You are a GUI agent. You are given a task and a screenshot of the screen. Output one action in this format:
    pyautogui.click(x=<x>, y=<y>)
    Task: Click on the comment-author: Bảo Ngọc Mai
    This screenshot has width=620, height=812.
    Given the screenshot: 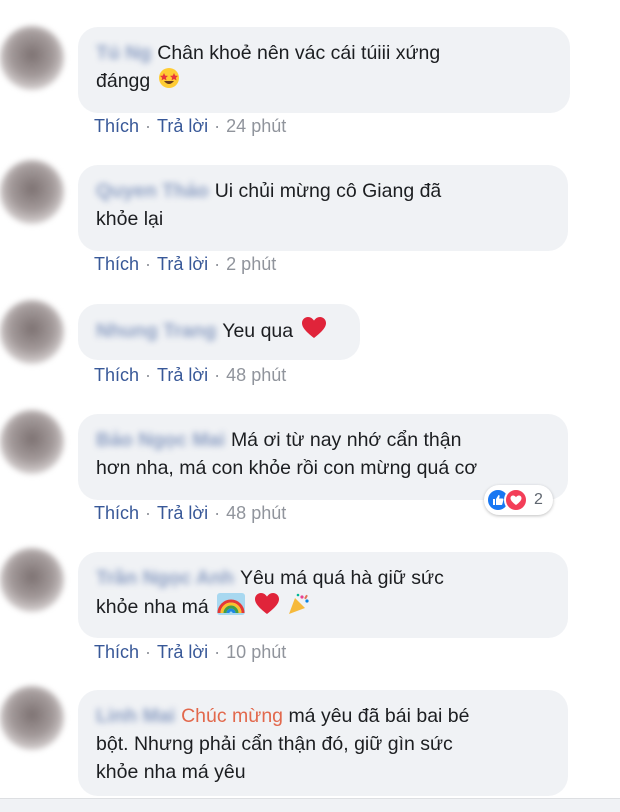 What is the action you would take?
    pyautogui.click(x=160, y=440)
    